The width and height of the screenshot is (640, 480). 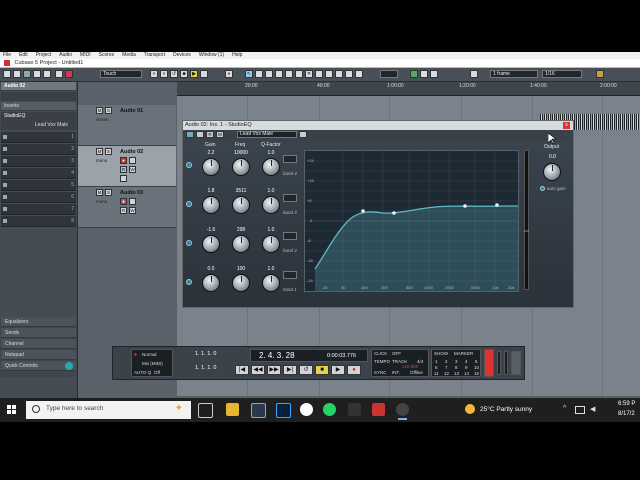 What do you see at coordinates (564, 408) in the screenshot?
I see `tray-chevron-icon: ^` at bounding box center [564, 408].